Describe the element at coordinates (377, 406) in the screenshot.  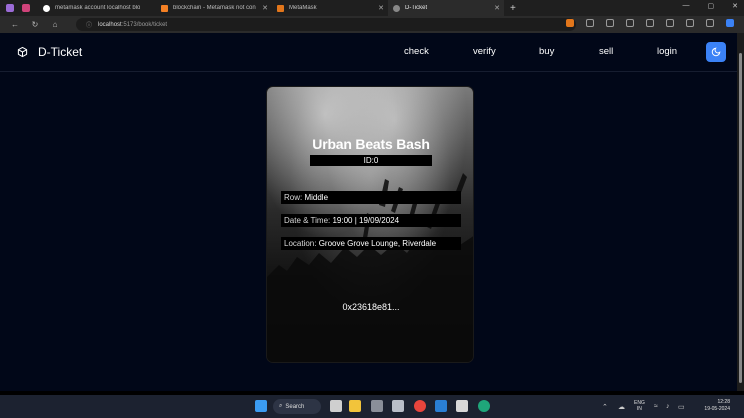
I see `settings-icon` at that location.